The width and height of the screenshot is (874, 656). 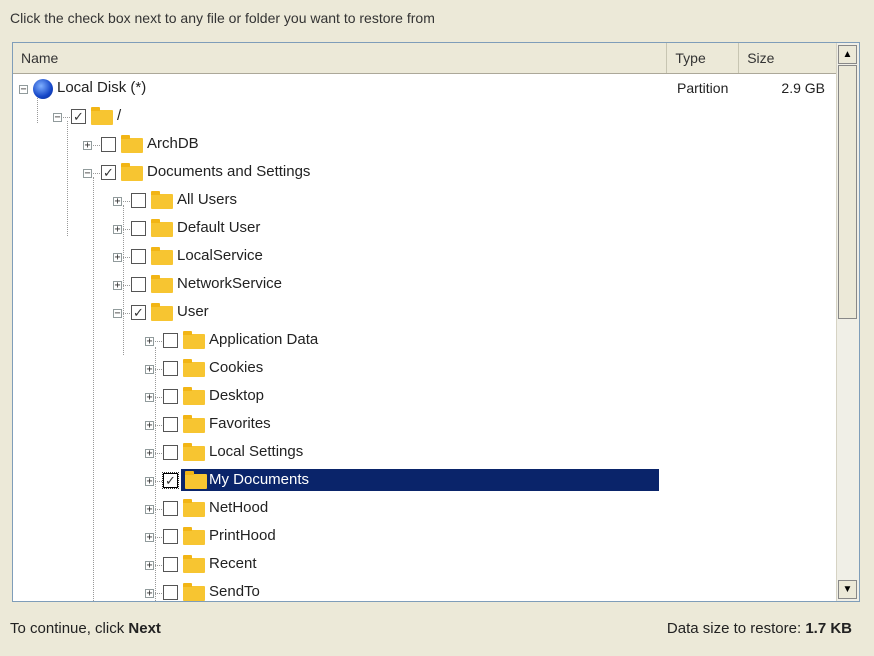 I want to click on tree-row: + Default User, so click(x=425, y=231).